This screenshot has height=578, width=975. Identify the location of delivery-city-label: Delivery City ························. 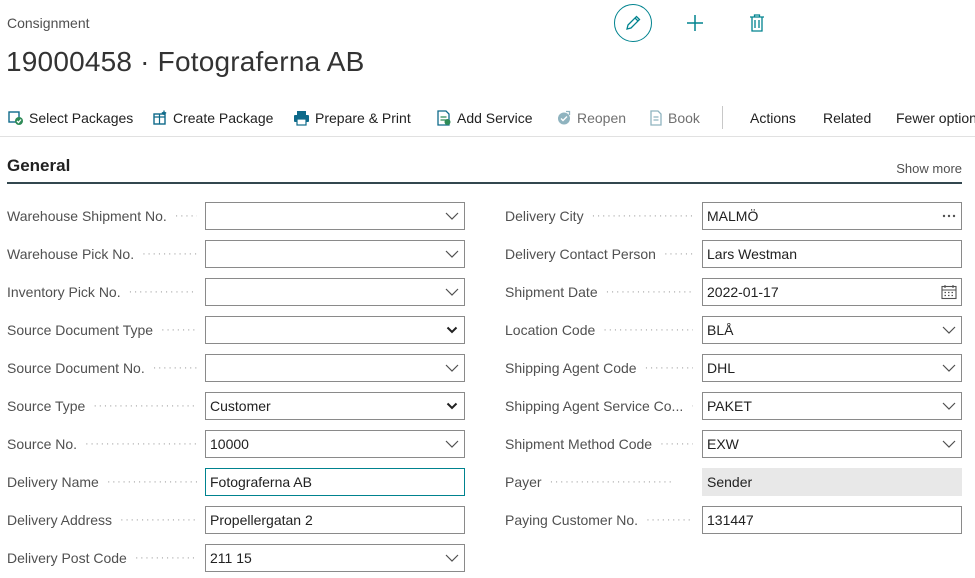
(599, 216).